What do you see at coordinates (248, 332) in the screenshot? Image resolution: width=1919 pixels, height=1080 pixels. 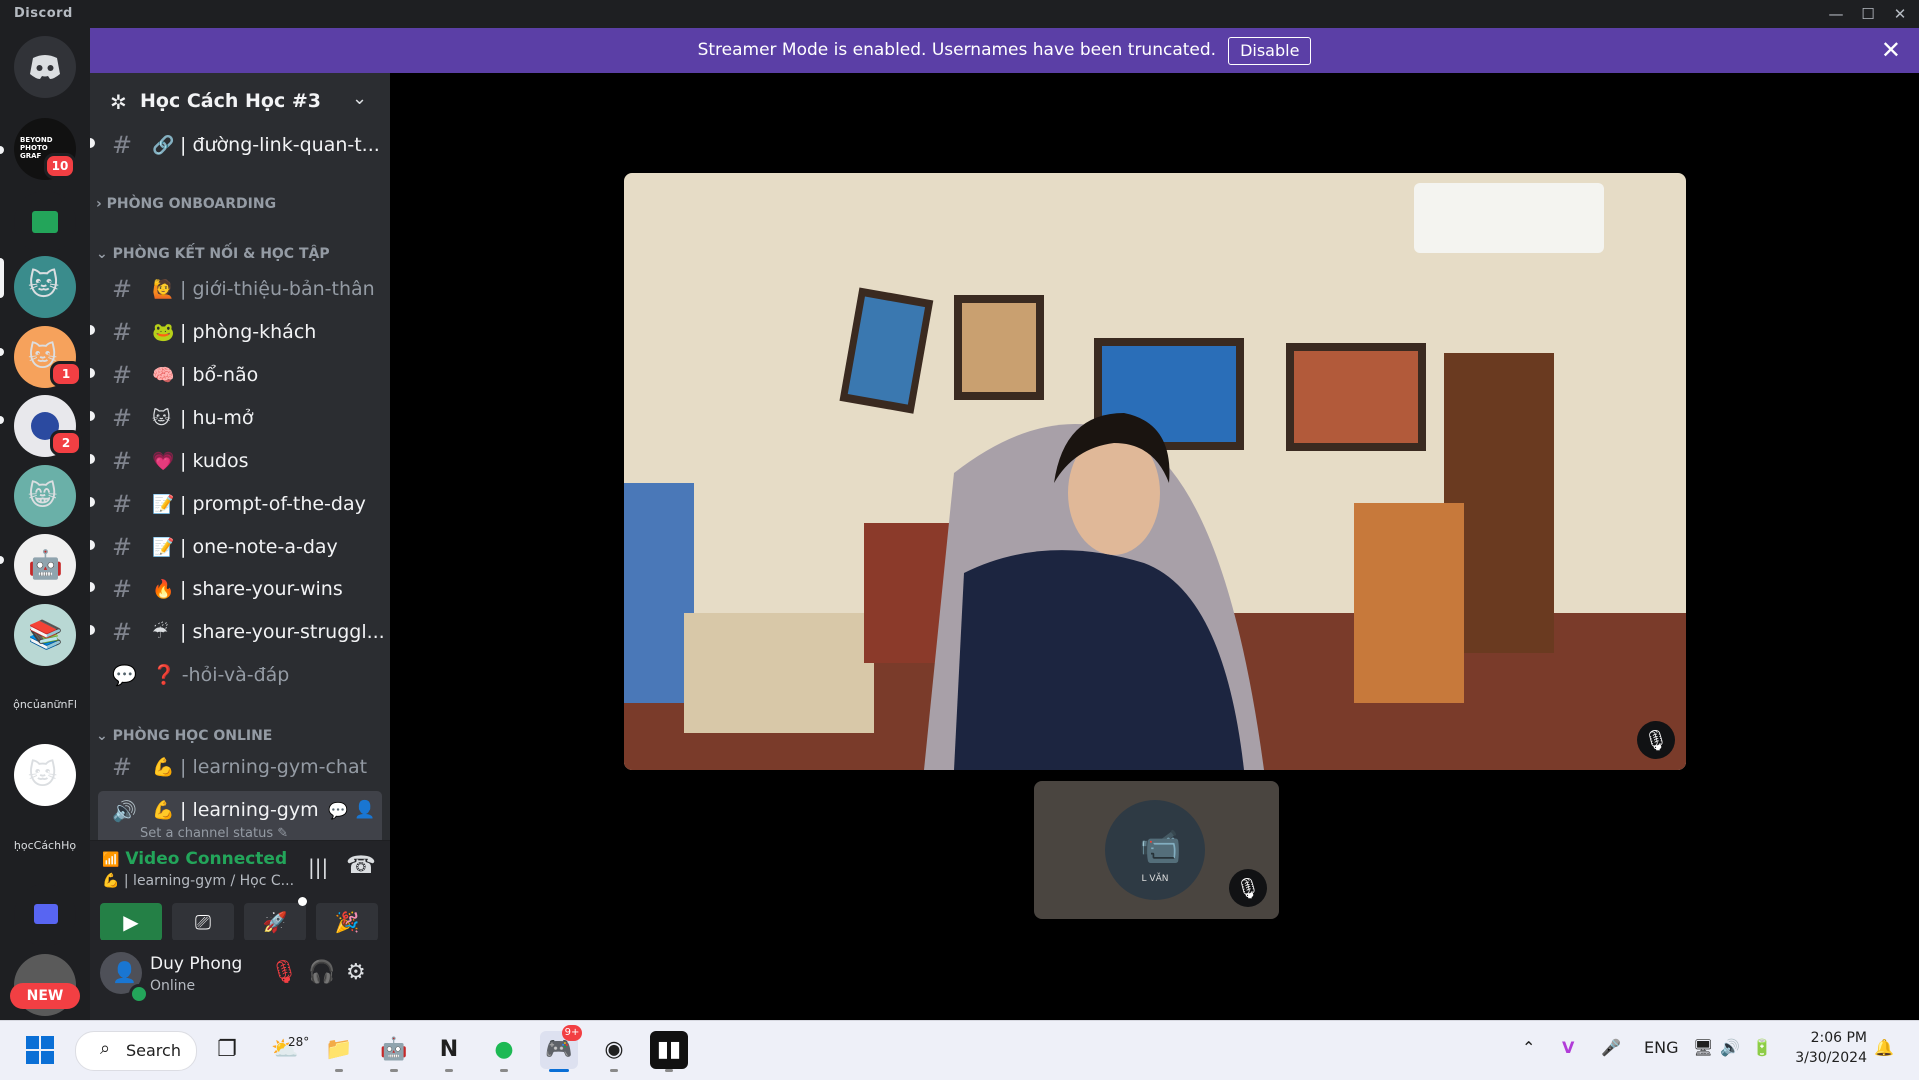 I see `channel-label: | phòng-khách` at bounding box center [248, 332].